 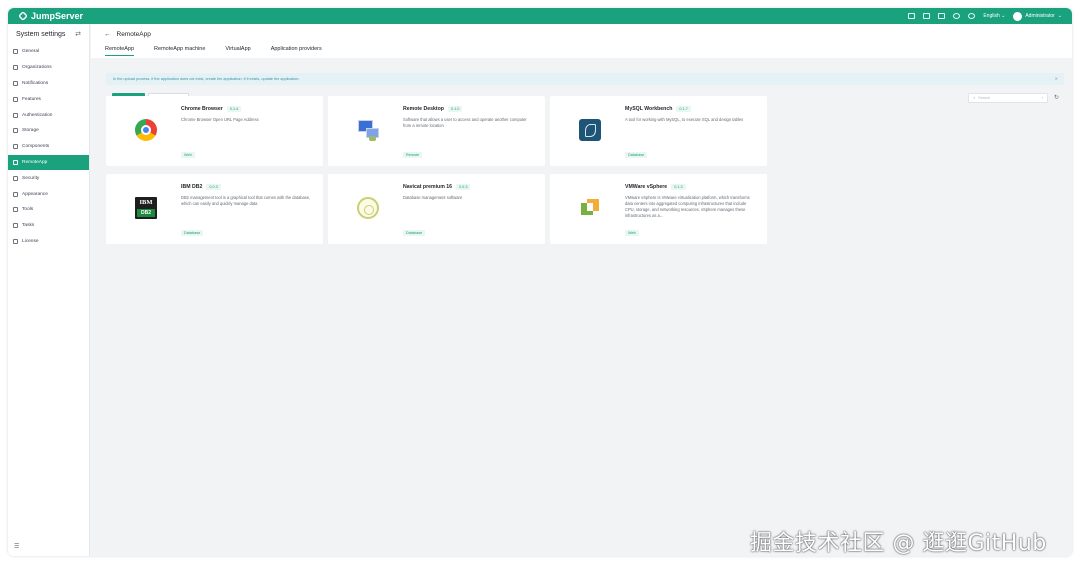 What do you see at coordinates (368, 208) in the screenshot?
I see `navicat-icon` at bounding box center [368, 208].